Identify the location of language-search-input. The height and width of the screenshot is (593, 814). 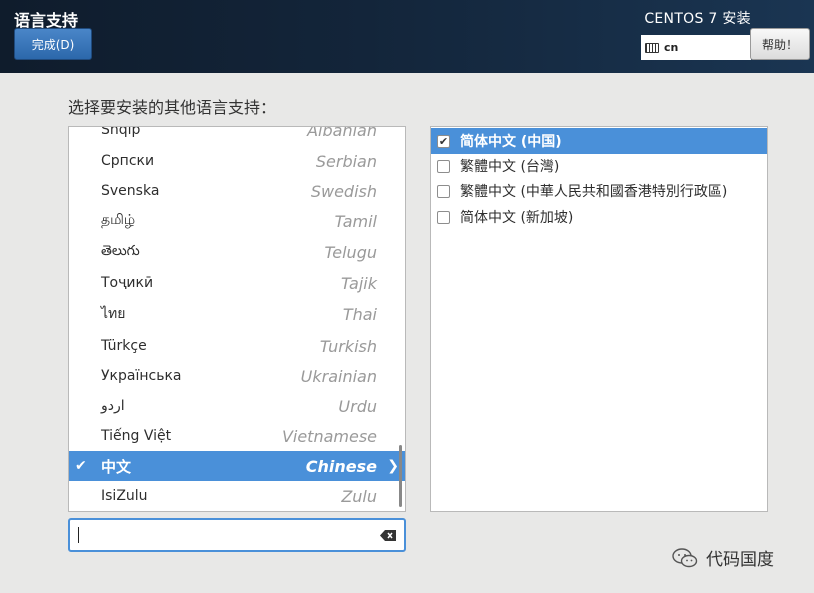
(237, 535).